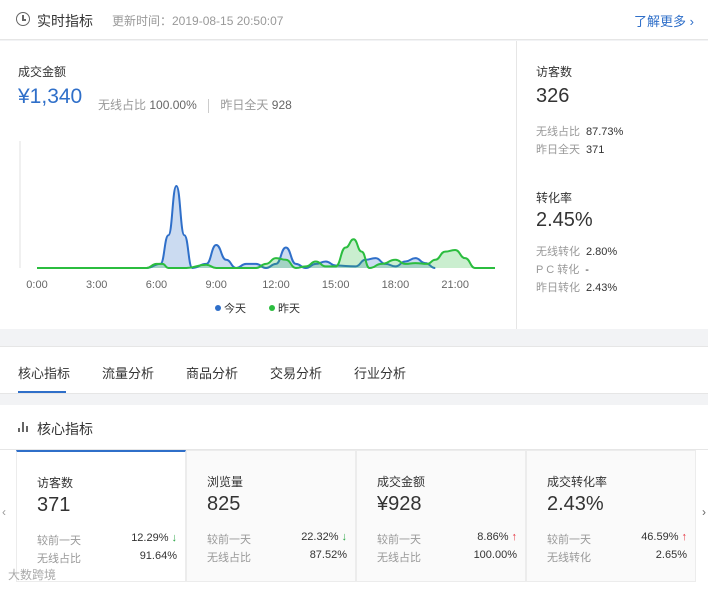 Image resolution: width=708 pixels, height=590 pixels. What do you see at coordinates (401, 482) in the screenshot?
I see `card-label: 成交金额` at bounding box center [401, 482].